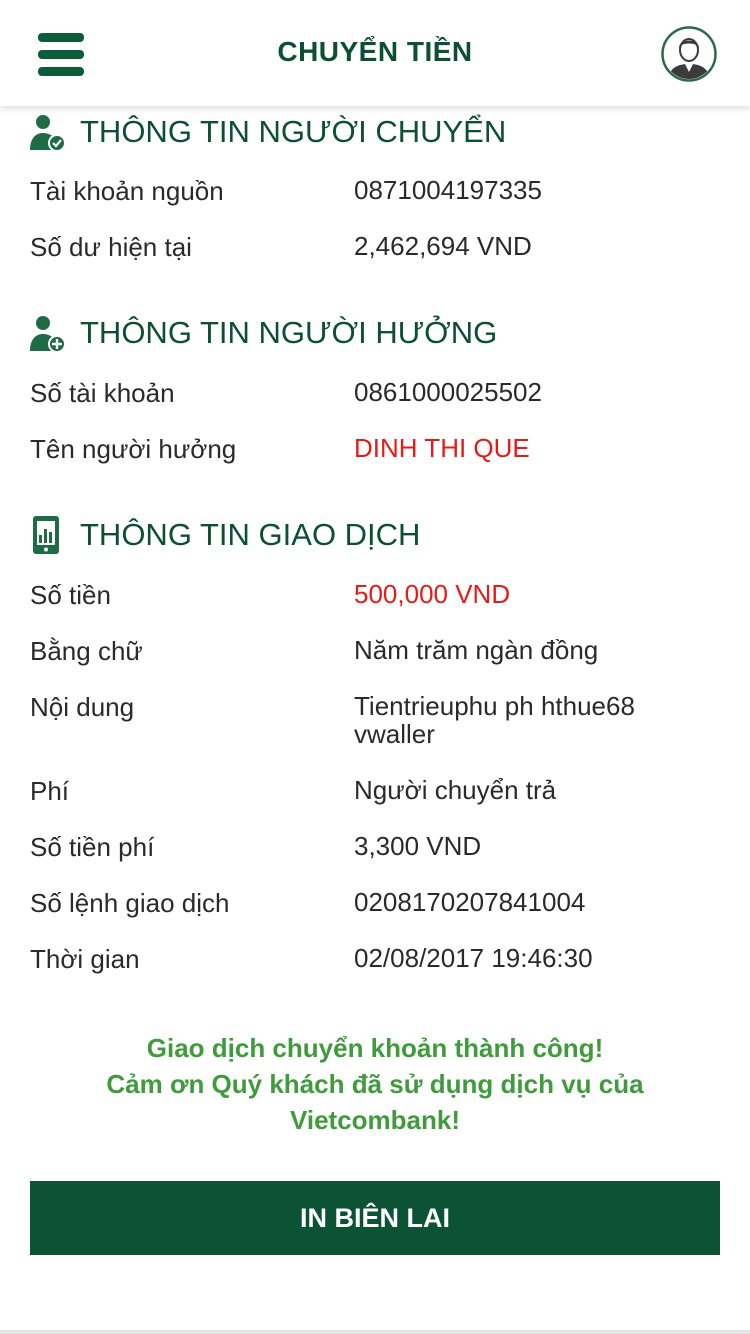 Image resolution: width=750 pixels, height=1334 pixels. What do you see at coordinates (473, 958) in the screenshot?
I see `row-value: 02/08/2017 19:46:30` at bounding box center [473, 958].